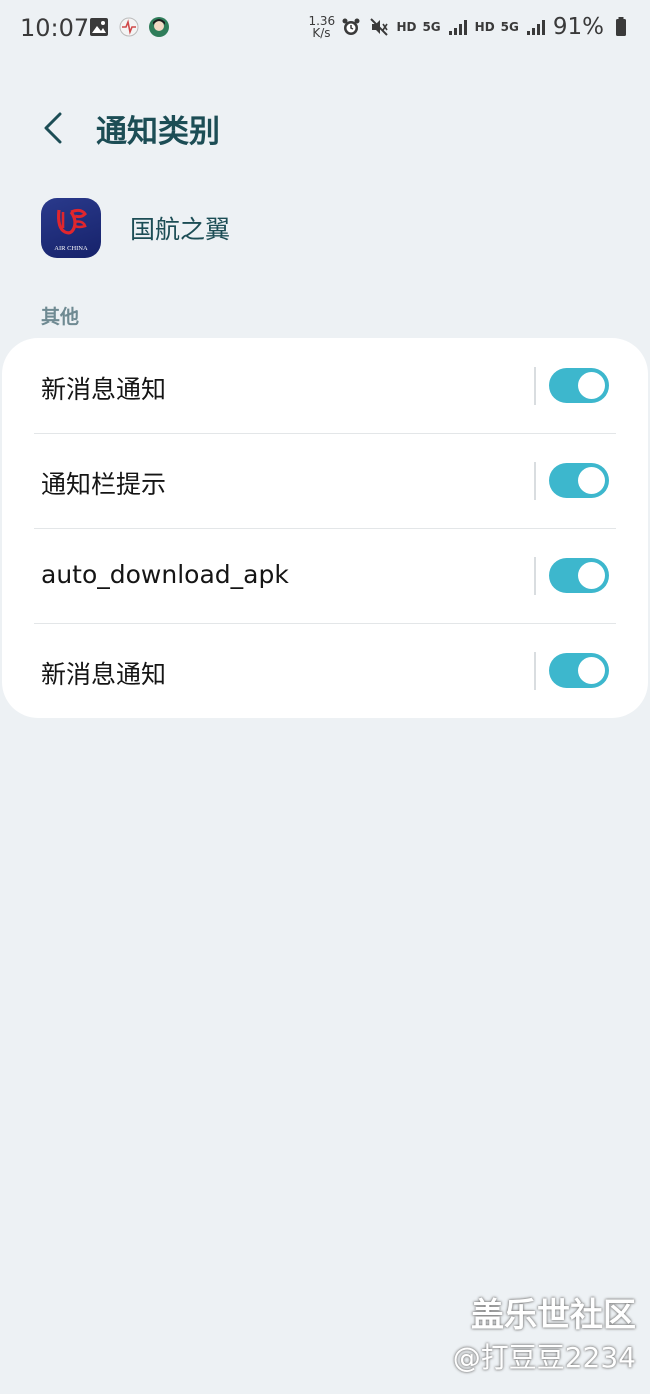 This screenshot has width=650, height=1394. I want to click on back-button, so click(53, 128).